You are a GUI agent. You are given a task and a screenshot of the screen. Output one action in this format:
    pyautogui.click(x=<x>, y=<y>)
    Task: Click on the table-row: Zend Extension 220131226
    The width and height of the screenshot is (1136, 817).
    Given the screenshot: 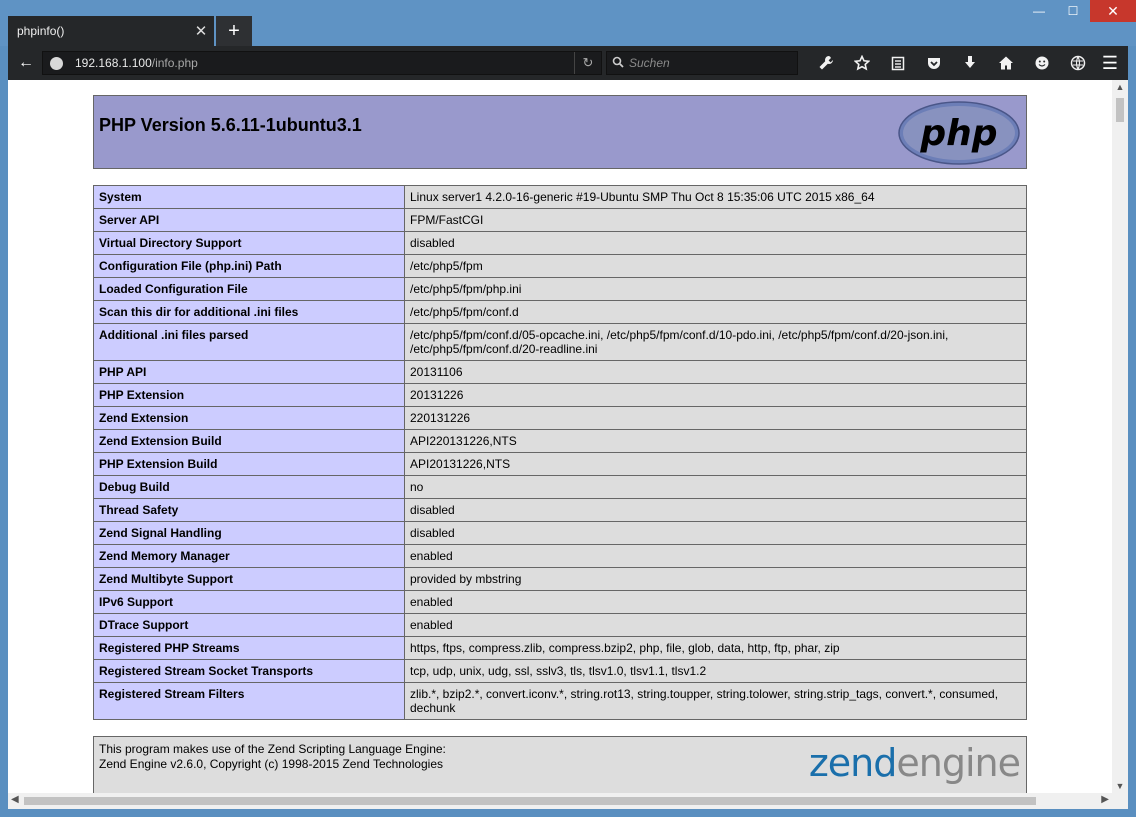 What is the action you would take?
    pyautogui.click(x=560, y=418)
    